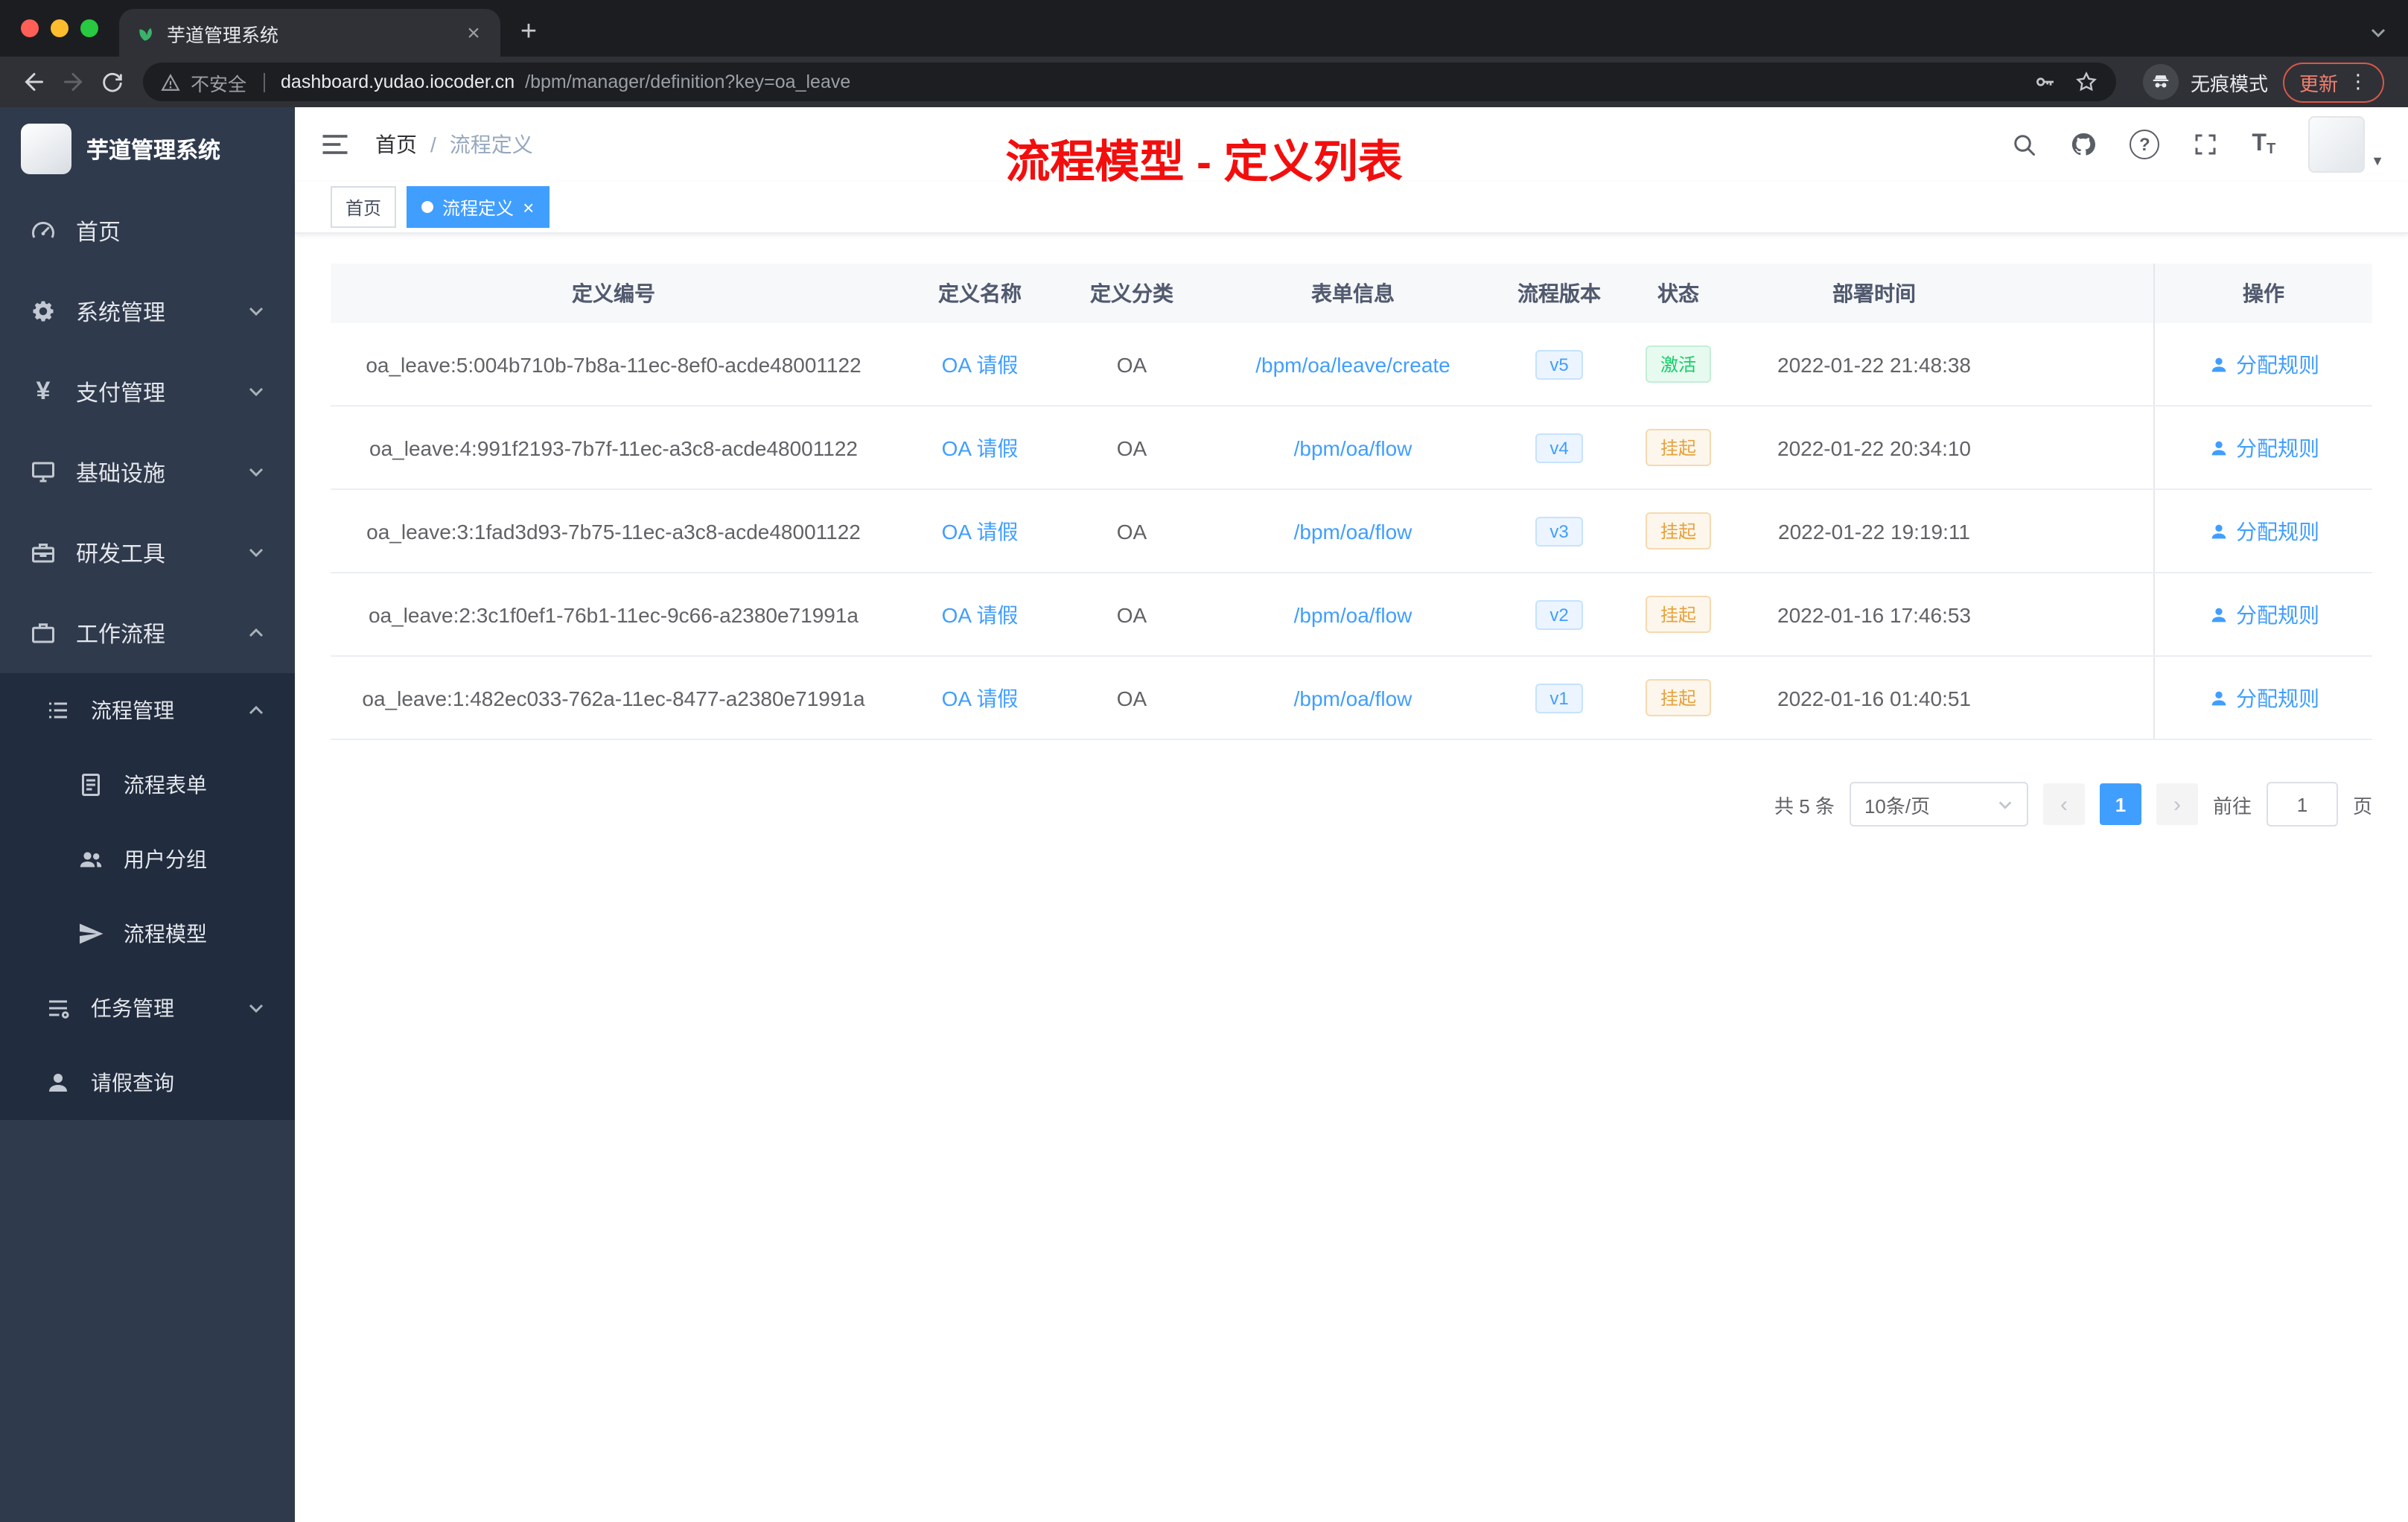 The height and width of the screenshot is (1522, 2408). What do you see at coordinates (1678, 293) in the screenshot?
I see `col-header: 状态` at bounding box center [1678, 293].